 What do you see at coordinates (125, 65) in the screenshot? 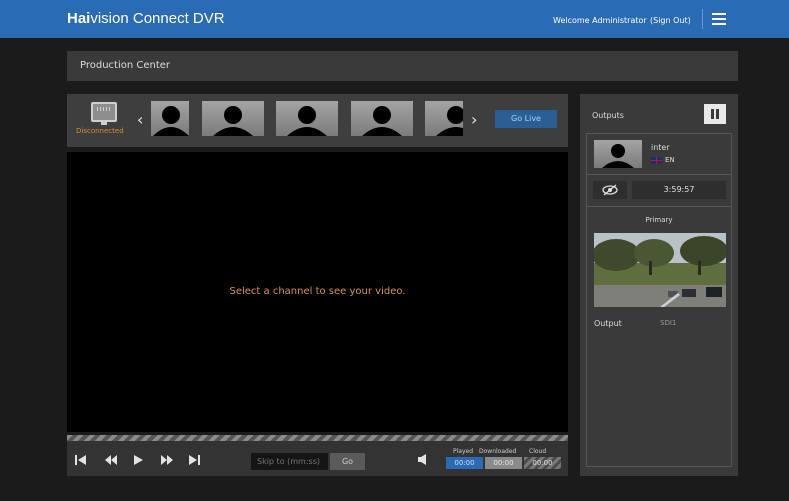
I see `page-title: Production Center` at bounding box center [125, 65].